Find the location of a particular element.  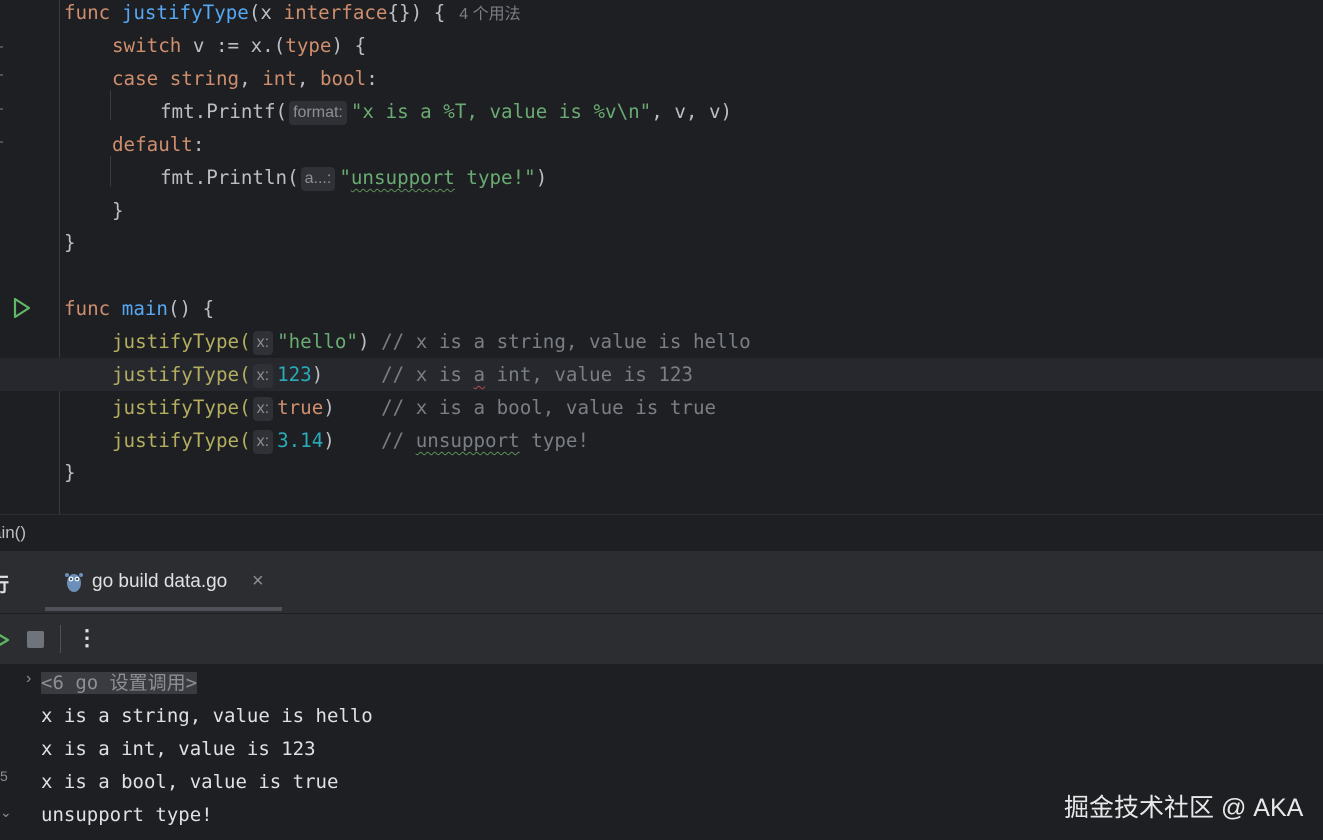

function-call: fmt.Printf( is located at coordinates (224, 111).